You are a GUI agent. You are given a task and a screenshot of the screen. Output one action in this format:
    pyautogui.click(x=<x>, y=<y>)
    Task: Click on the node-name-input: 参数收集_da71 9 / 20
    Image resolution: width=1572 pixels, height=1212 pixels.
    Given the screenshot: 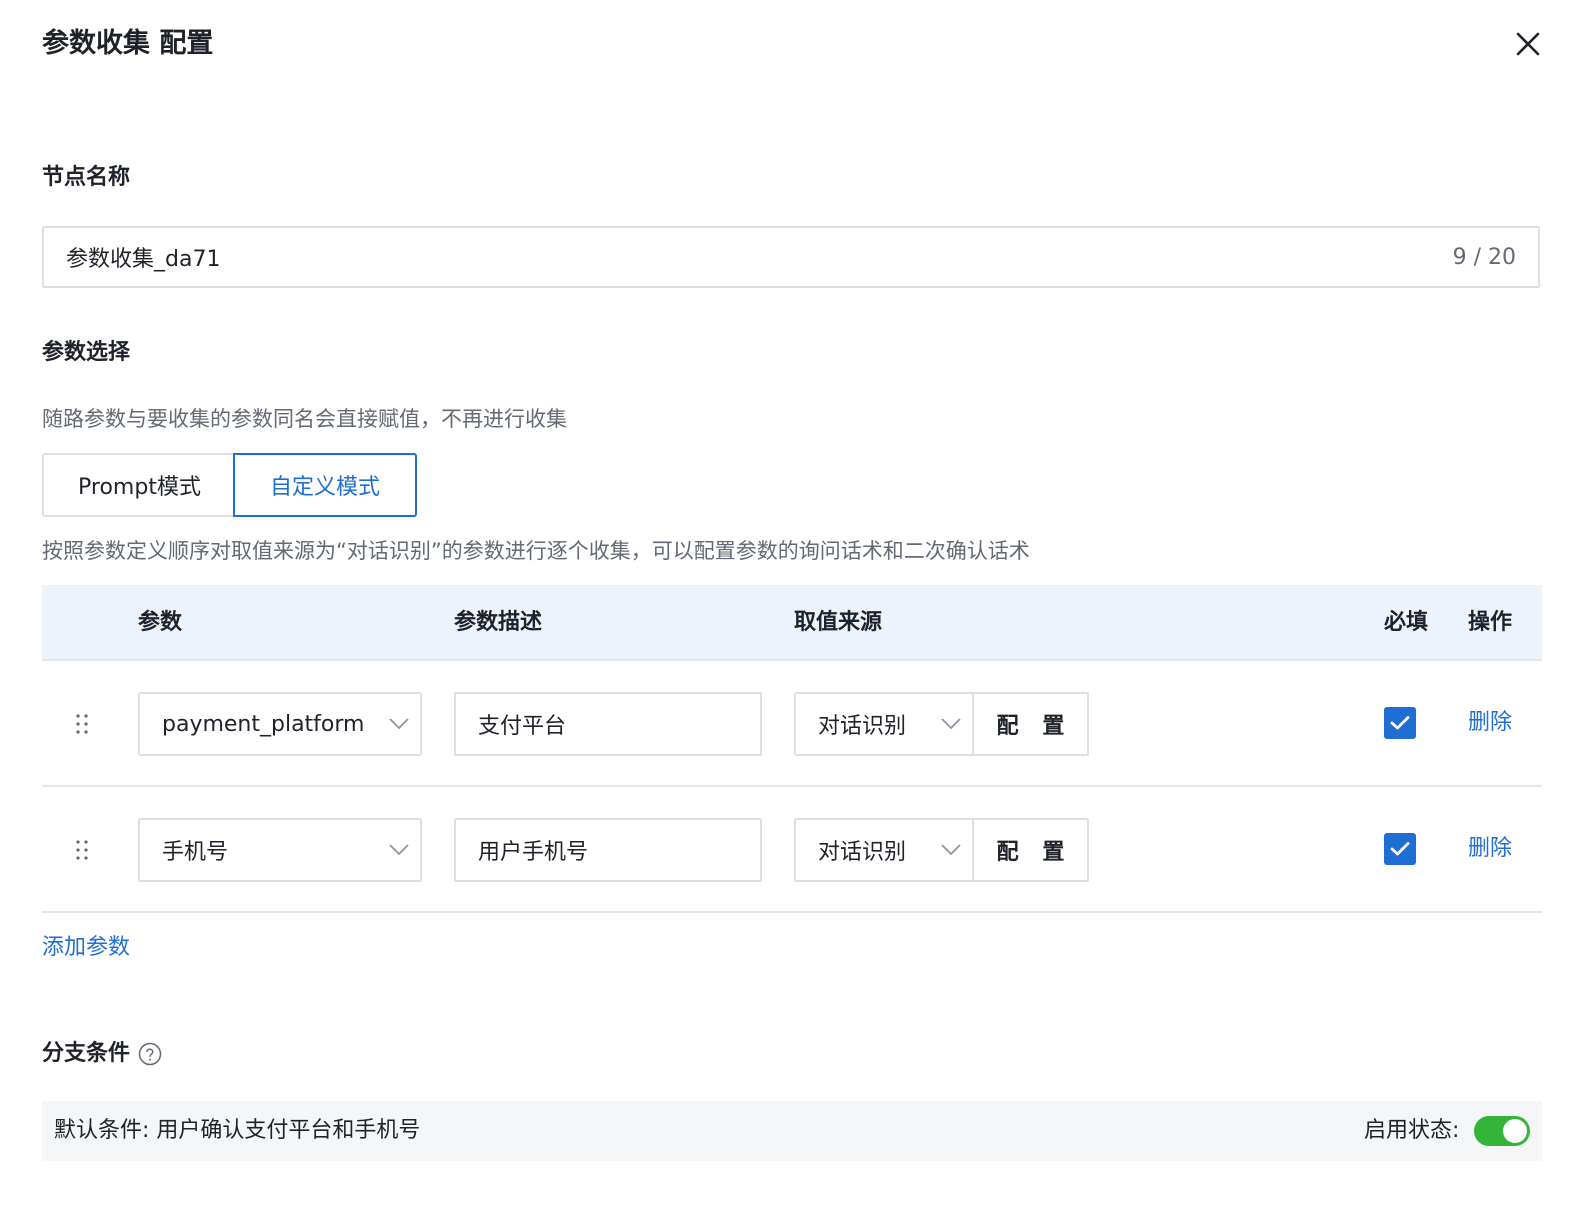 What is the action you would take?
    pyautogui.click(x=791, y=257)
    